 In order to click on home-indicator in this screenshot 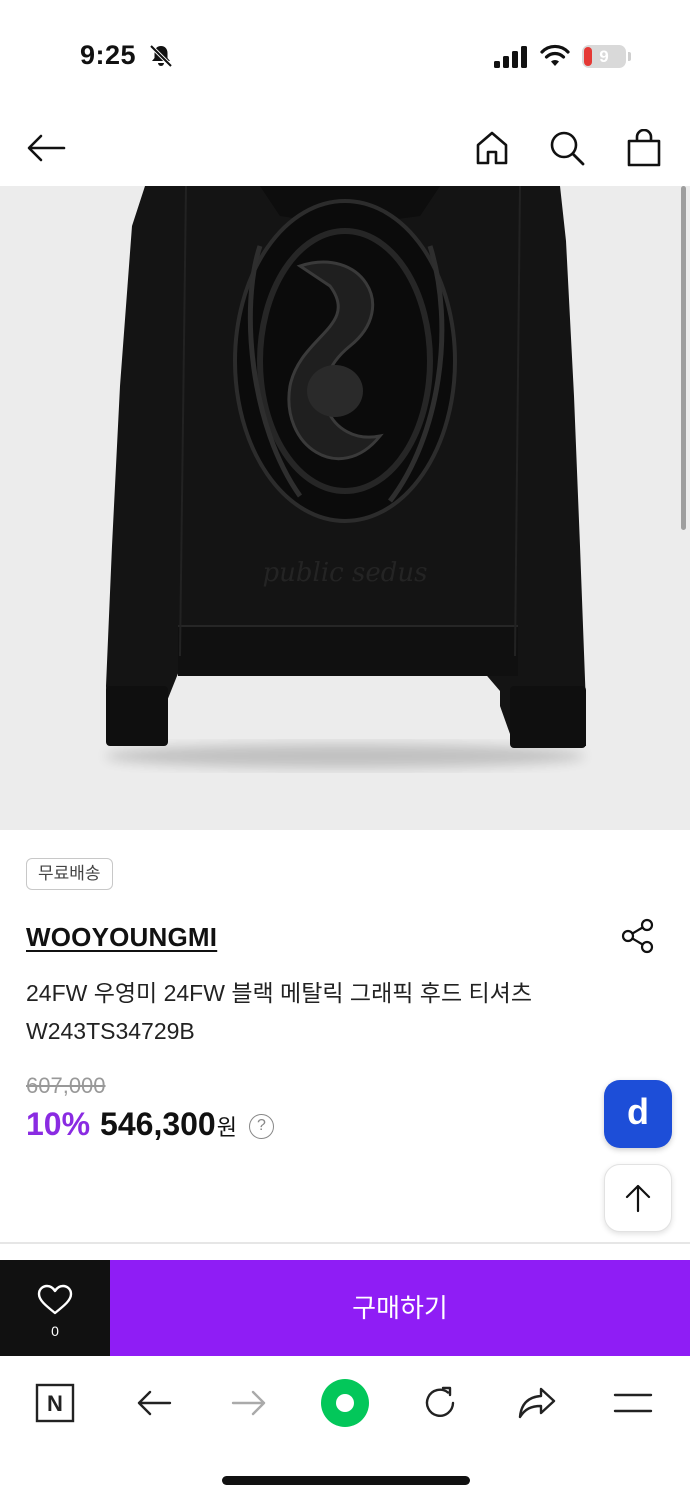, I will do `click(346, 1480)`.